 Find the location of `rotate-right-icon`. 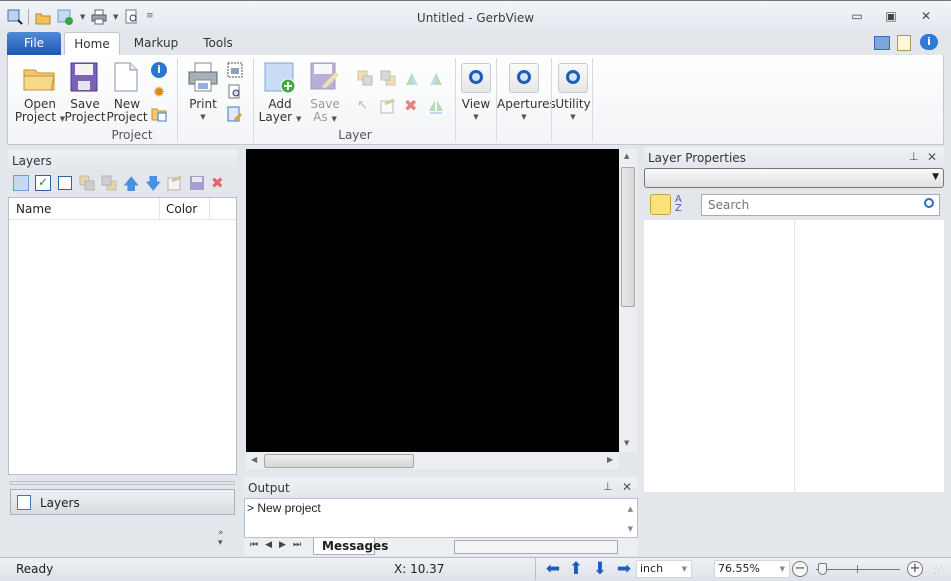

rotate-right-icon is located at coordinates (436, 78).